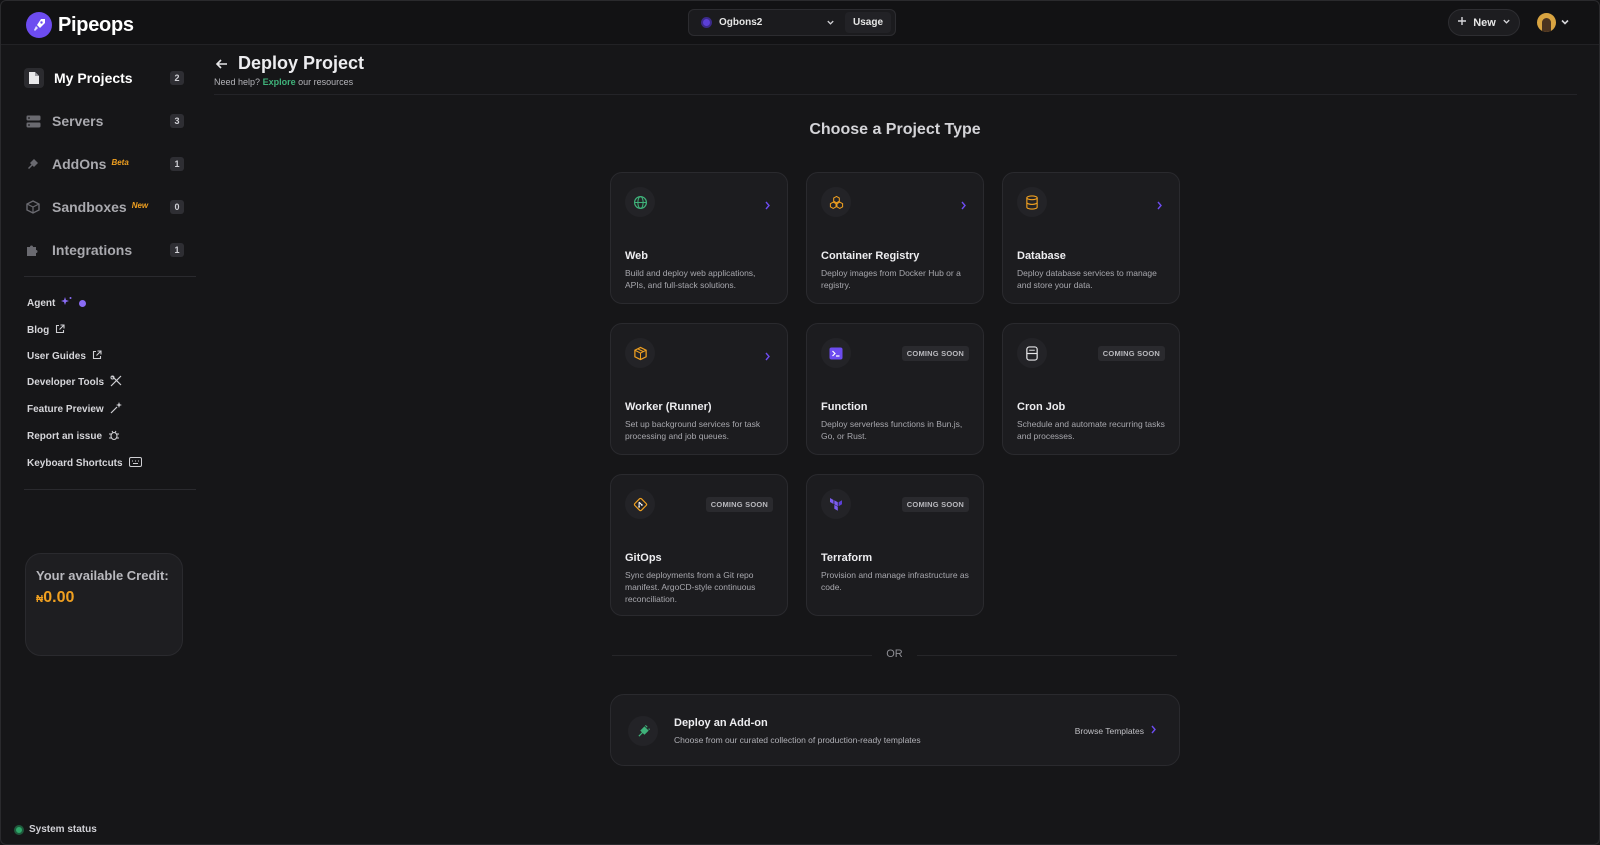  What do you see at coordinates (640, 202) in the screenshot?
I see `globe-icon` at bounding box center [640, 202].